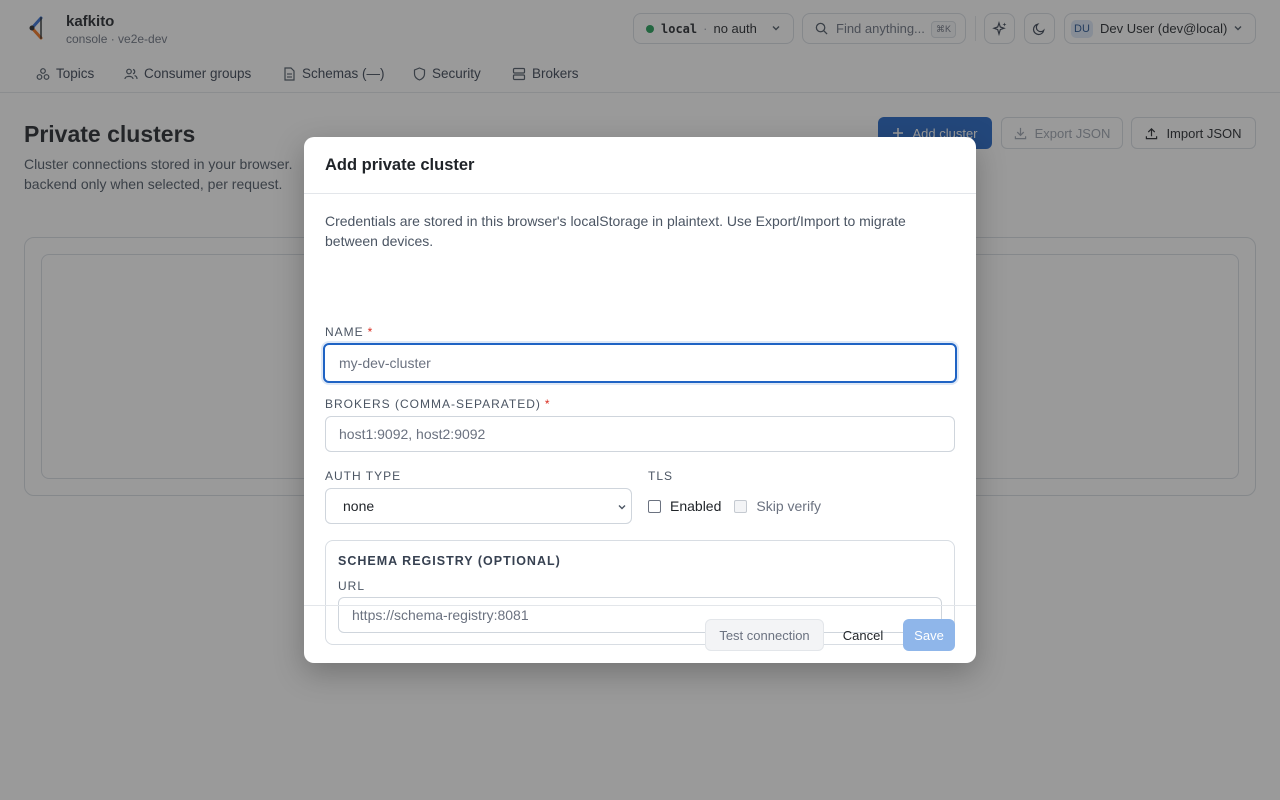  What do you see at coordinates (352, 586) in the screenshot?
I see `url-label: URL` at bounding box center [352, 586].